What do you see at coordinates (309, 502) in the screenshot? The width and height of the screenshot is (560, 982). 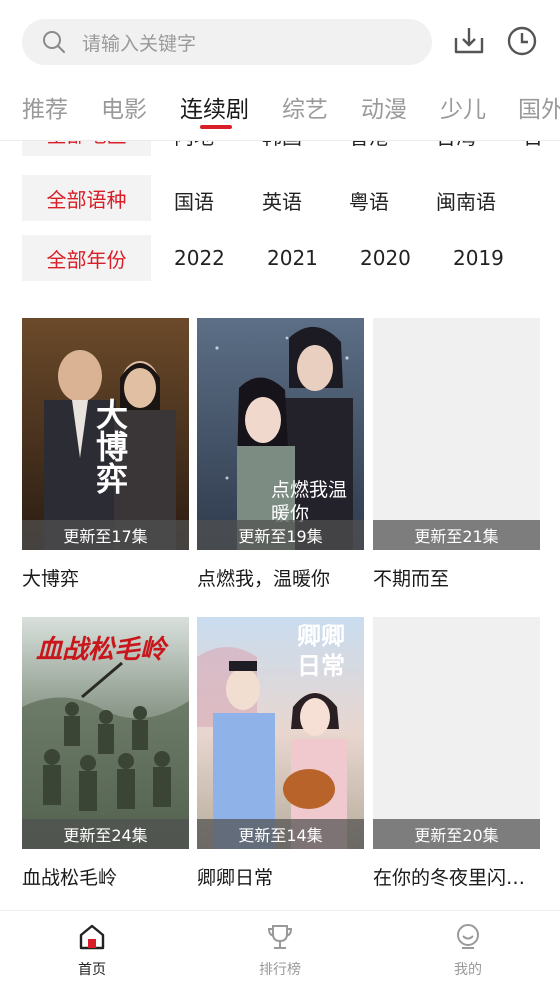 I see `poster-title-art: 点燃我温暖你` at bounding box center [309, 502].